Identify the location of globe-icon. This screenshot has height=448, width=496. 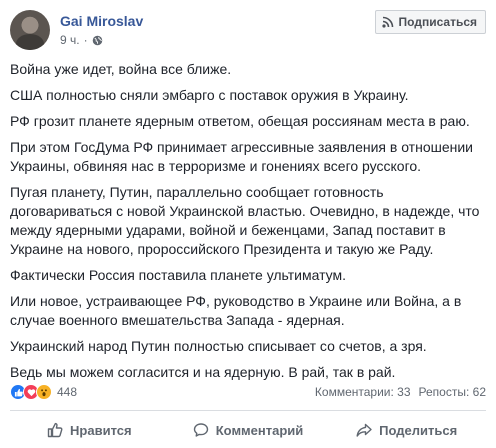
(97, 40).